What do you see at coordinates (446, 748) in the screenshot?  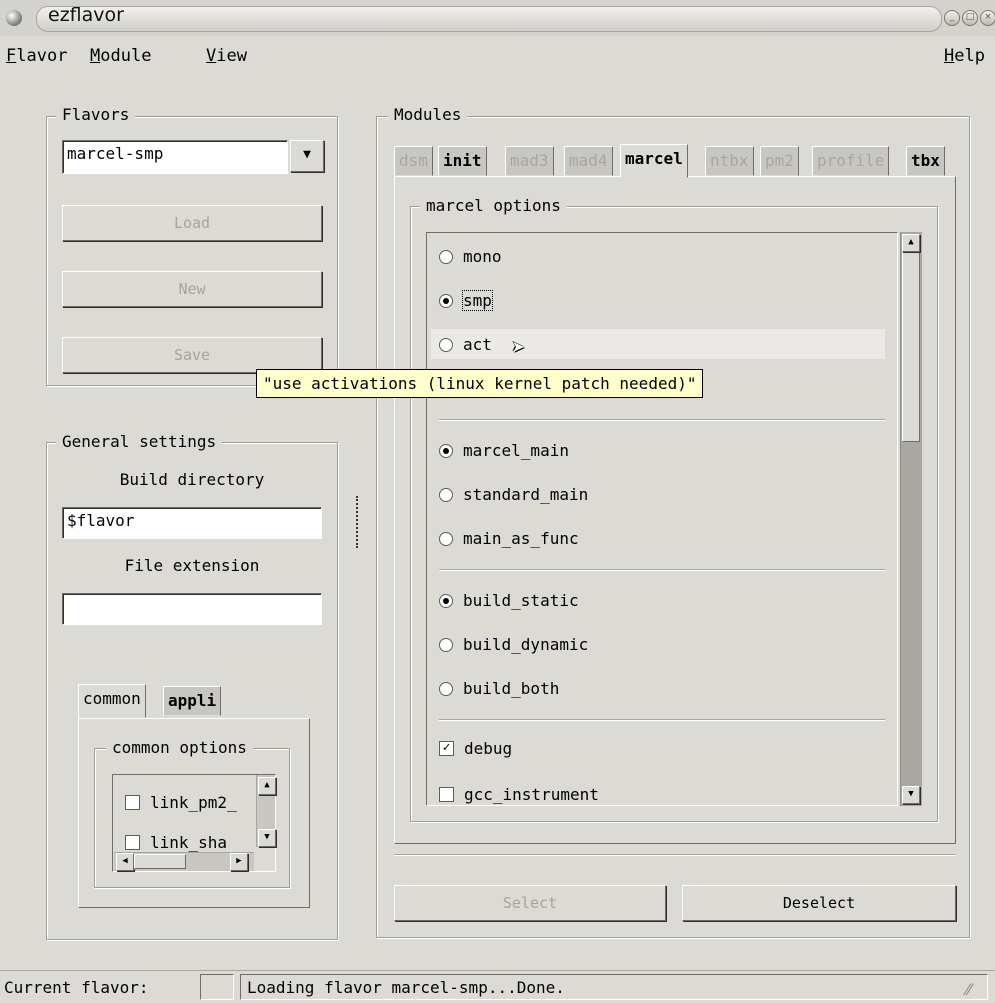 I see `debug-checkbox: ✓` at bounding box center [446, 748].